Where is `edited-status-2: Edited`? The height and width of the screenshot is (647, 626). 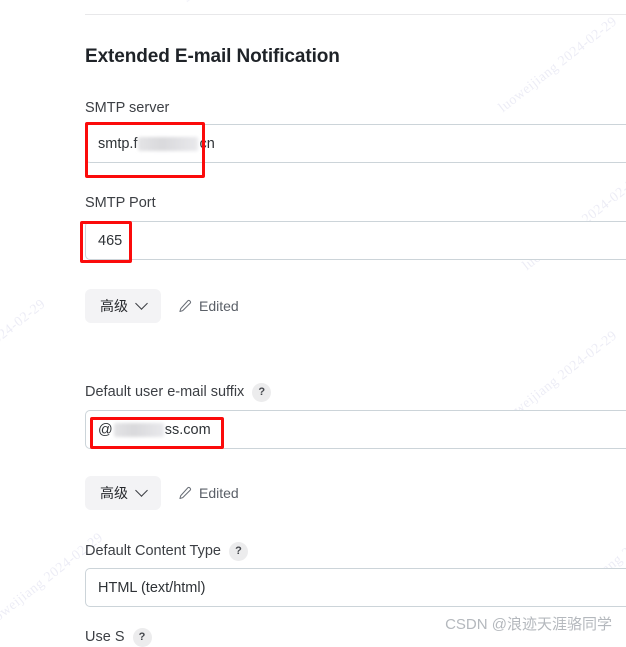 edited-status-2: Edited is located at coordinates (208, 493).